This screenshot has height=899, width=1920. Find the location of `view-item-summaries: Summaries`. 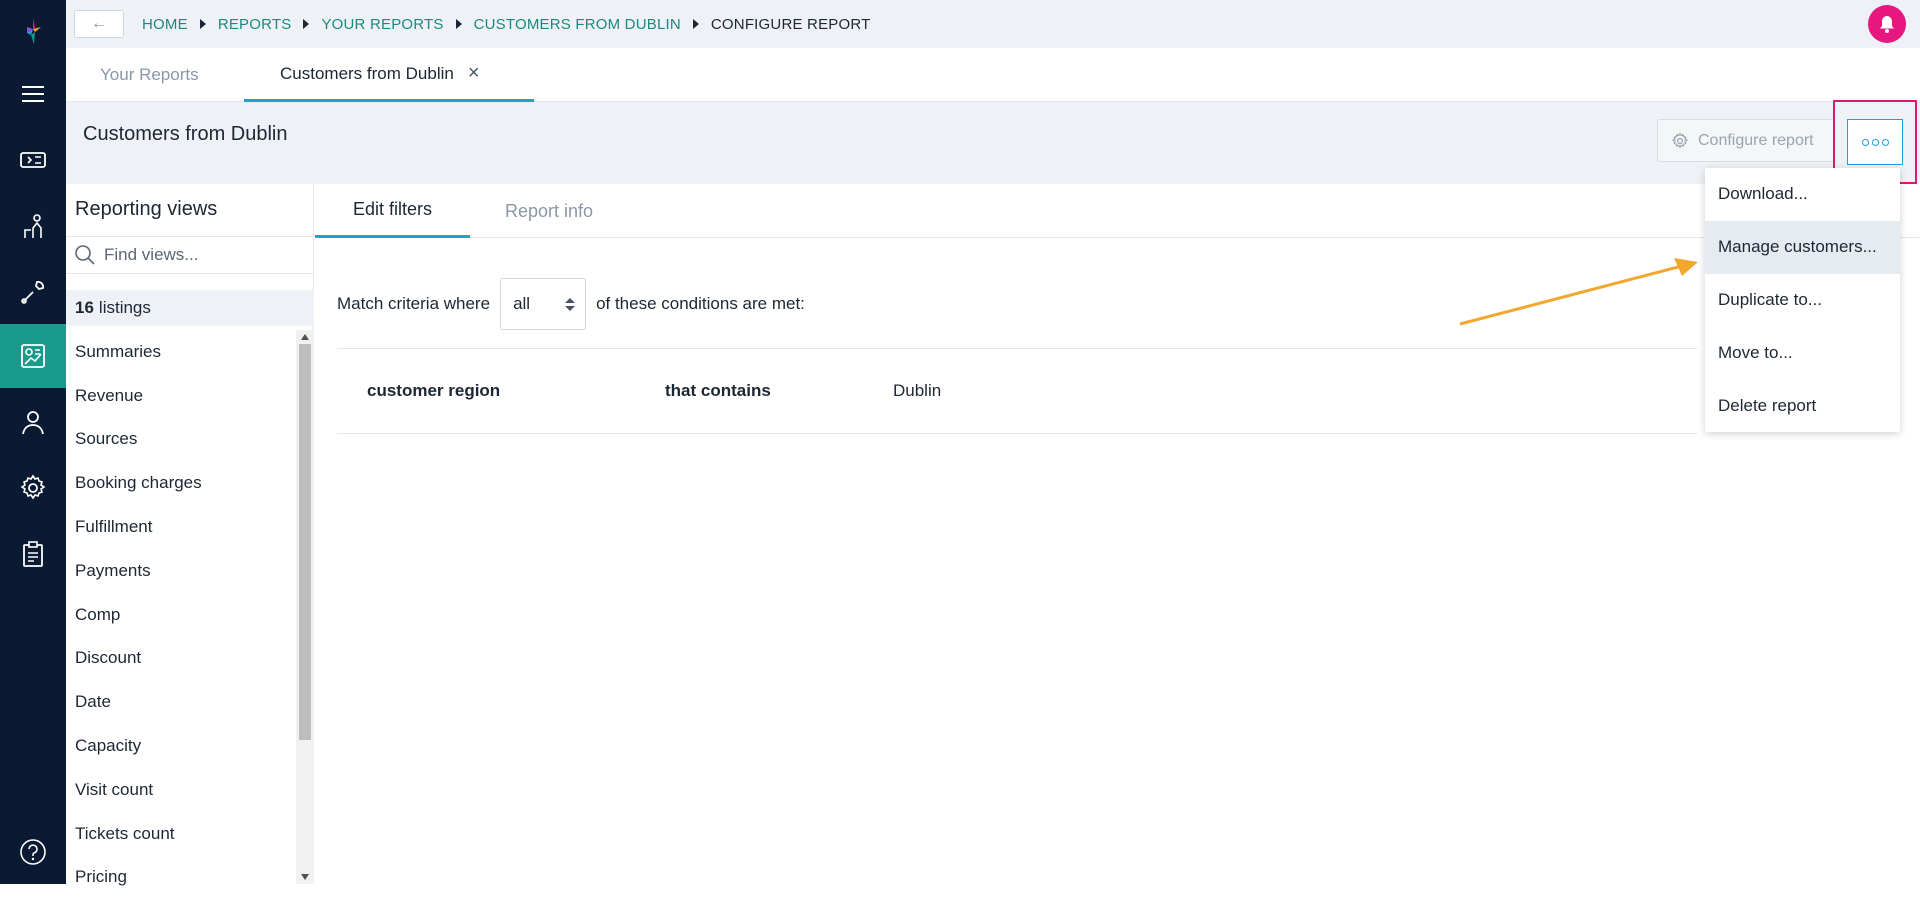

view-item-summaries: Summaries is located at coordinates (181, 352).